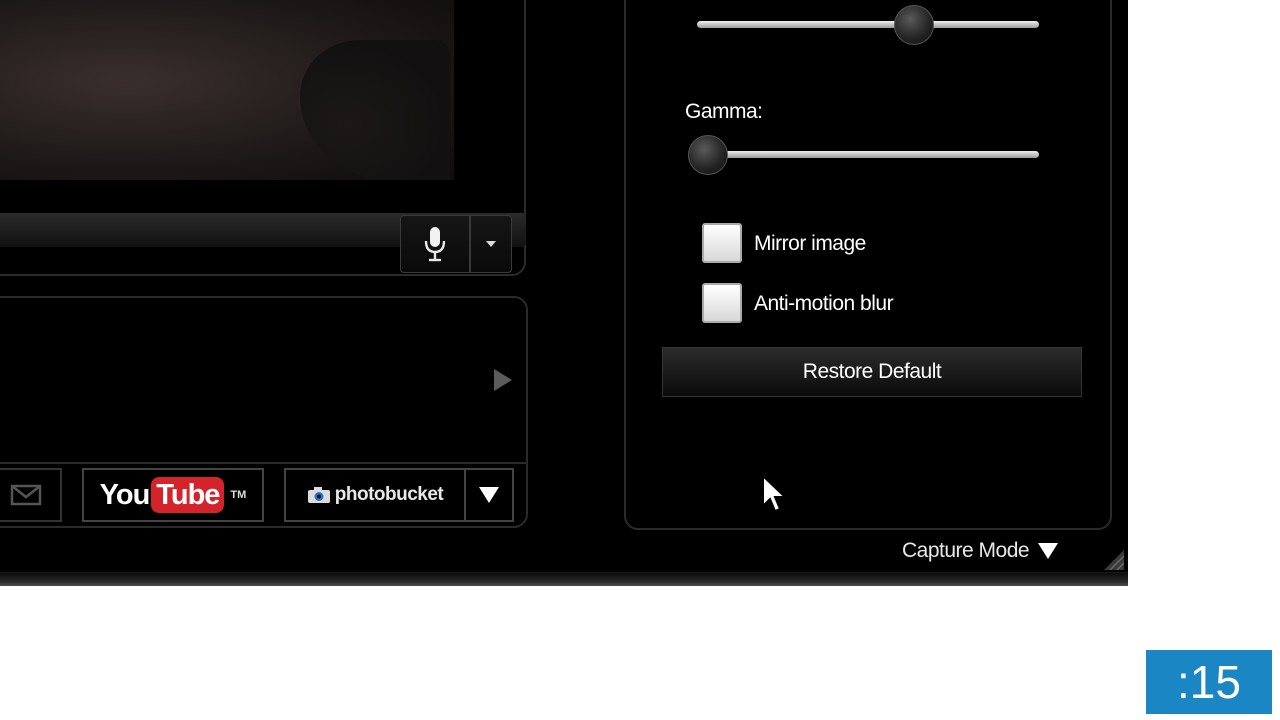 The image size is (1280, 720). I want to click on top-slider-thumb, so click(914, 25).